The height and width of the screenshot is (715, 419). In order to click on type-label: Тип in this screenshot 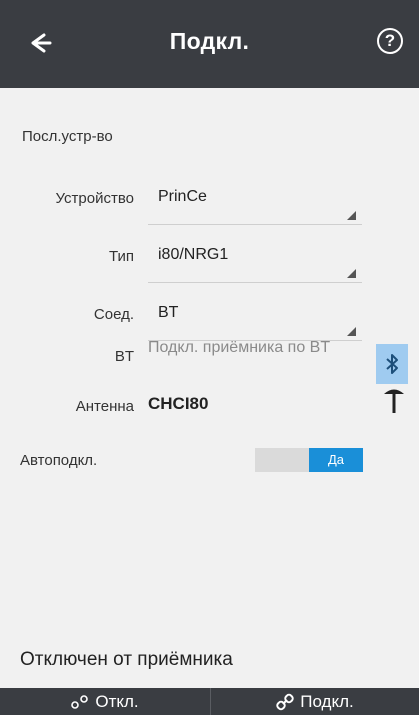, I will do `click(121, 256)`.